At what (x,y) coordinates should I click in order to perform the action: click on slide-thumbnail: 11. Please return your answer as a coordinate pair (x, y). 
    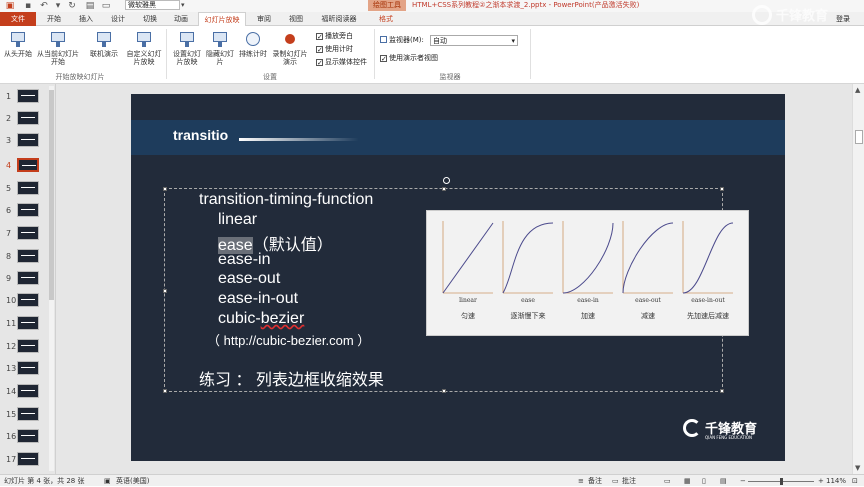
    Looking at the image, I should click on (28, 324).